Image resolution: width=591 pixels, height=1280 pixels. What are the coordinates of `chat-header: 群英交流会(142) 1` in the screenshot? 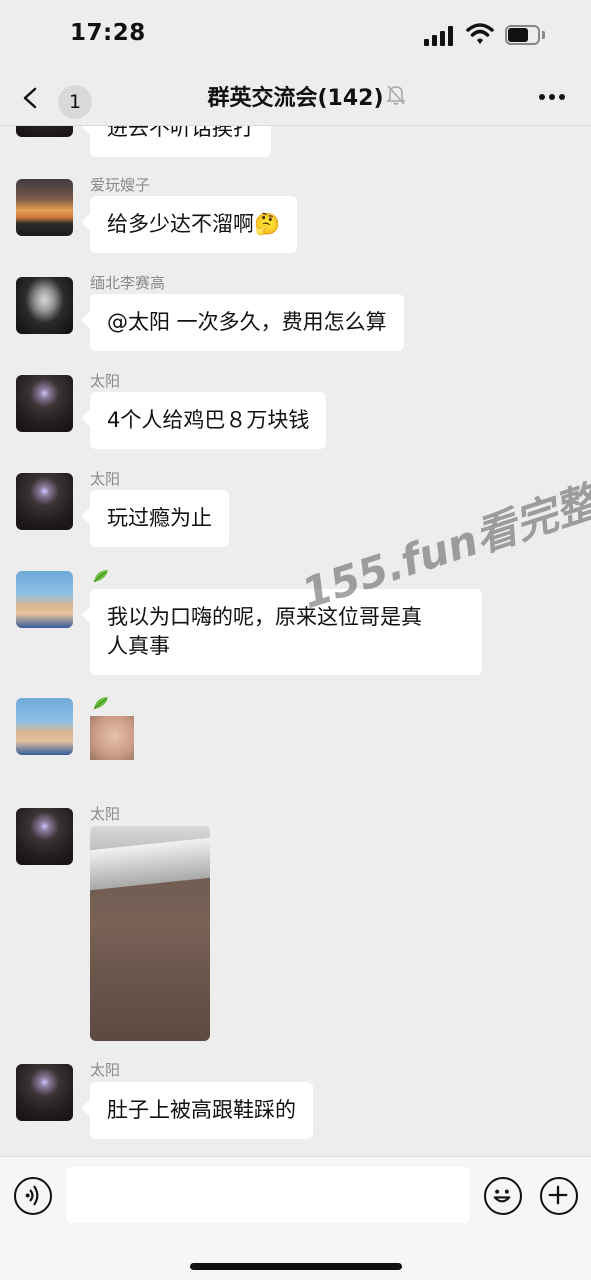 It's located at (295, 98).